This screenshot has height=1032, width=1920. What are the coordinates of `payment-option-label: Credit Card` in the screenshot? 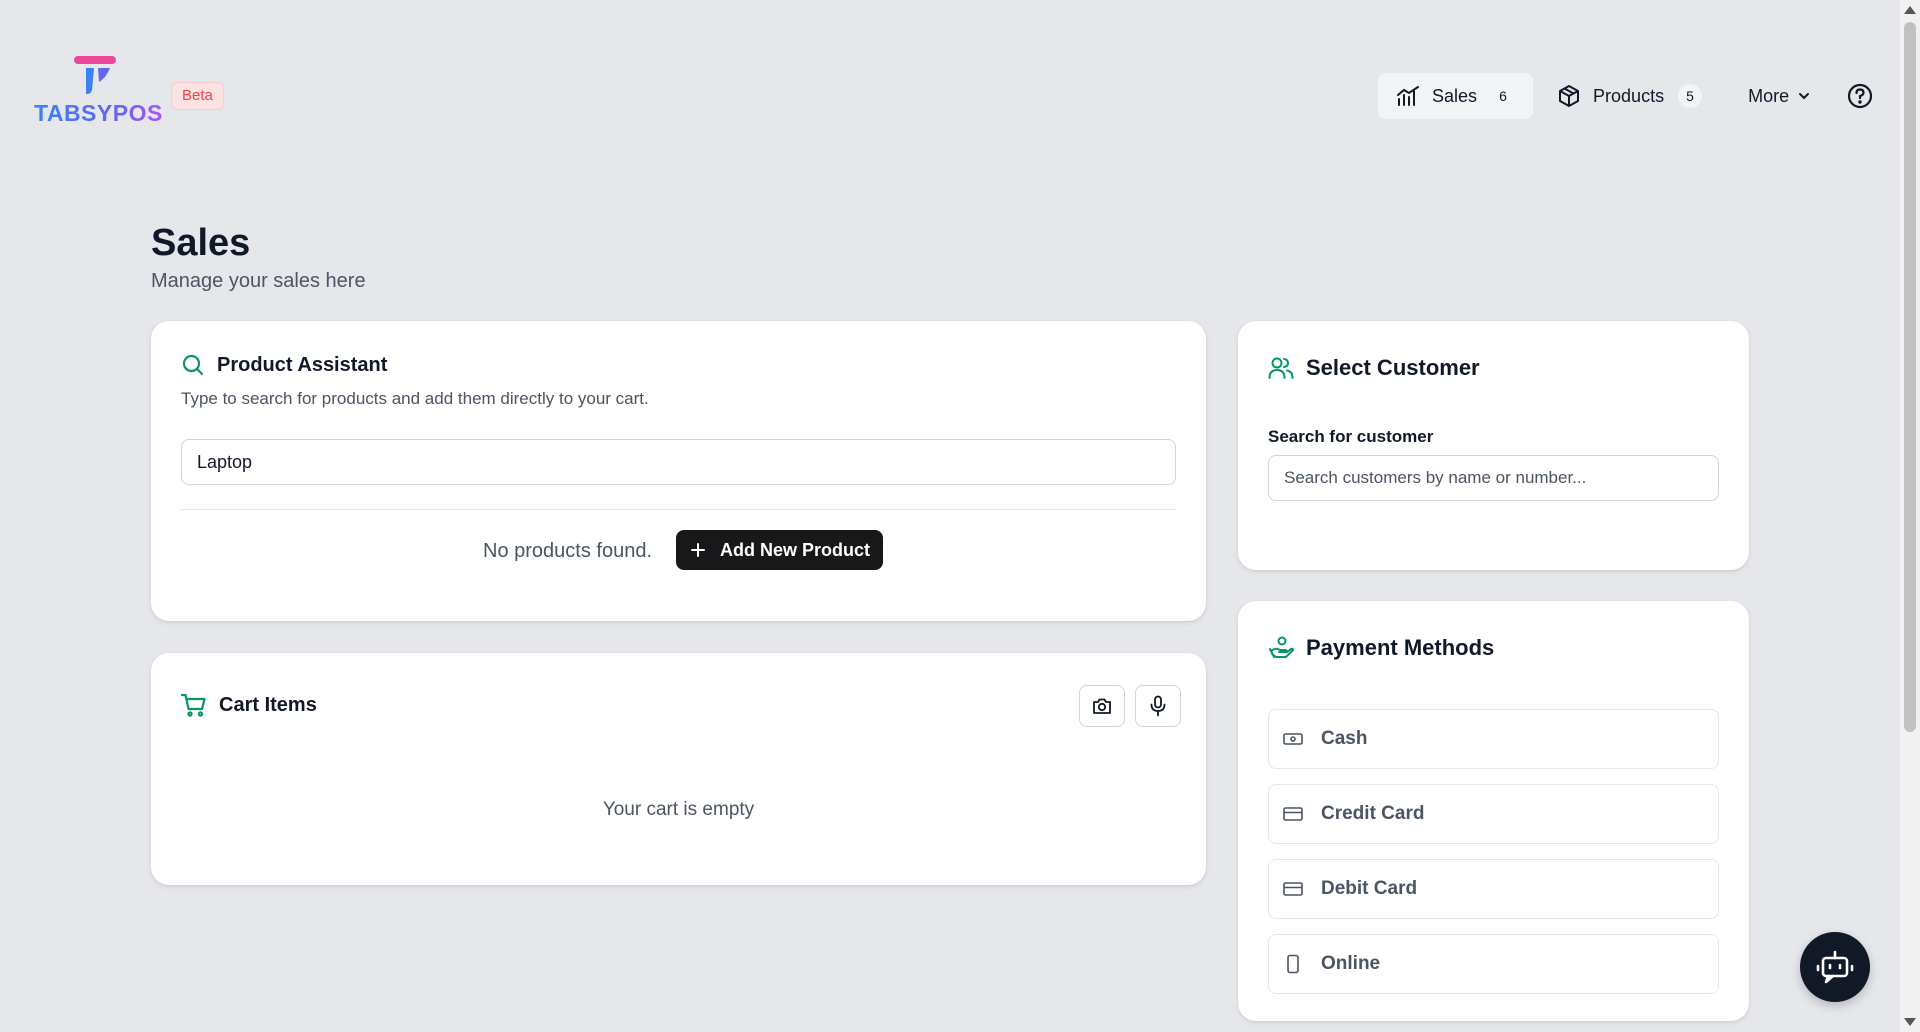 It's located at (1373, 813).